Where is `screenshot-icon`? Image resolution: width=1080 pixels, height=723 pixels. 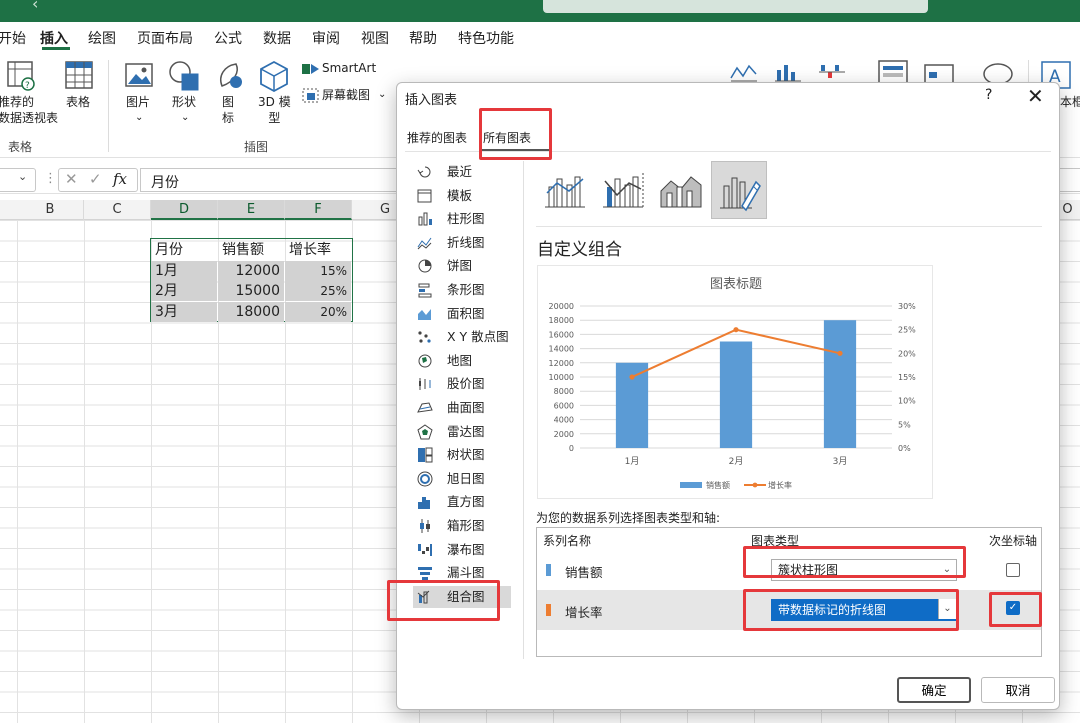
screenshot-icon is located at coordinates (311, 96).